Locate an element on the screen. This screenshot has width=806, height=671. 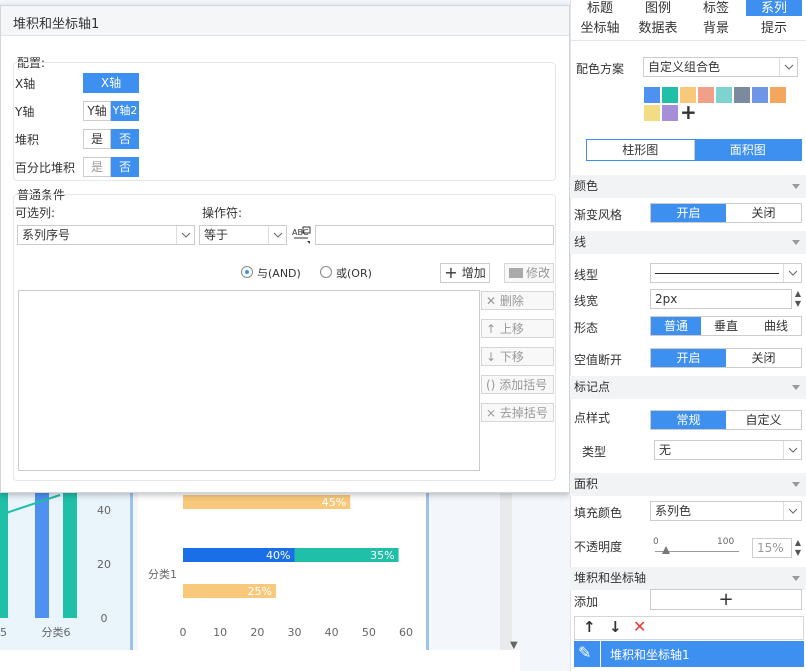
opacity-spinner: ▲ ▼ is located at coordinates (798, 548).